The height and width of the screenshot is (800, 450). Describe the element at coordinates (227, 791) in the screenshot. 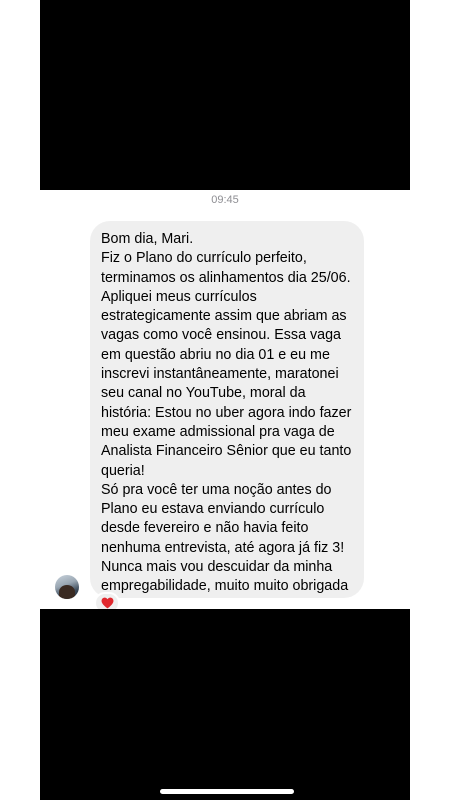

I see `home-indicator` at that location.